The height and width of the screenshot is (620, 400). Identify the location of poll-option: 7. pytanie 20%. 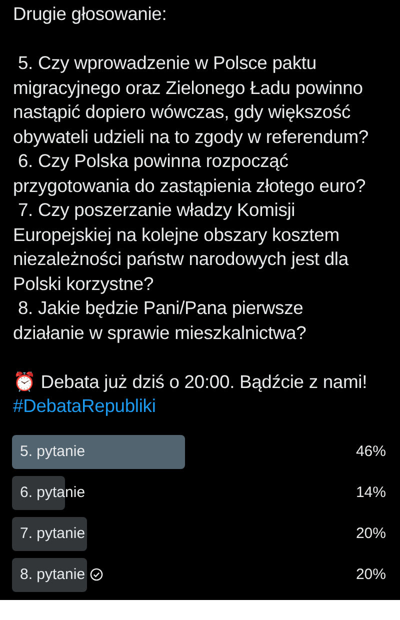
(200, 533).